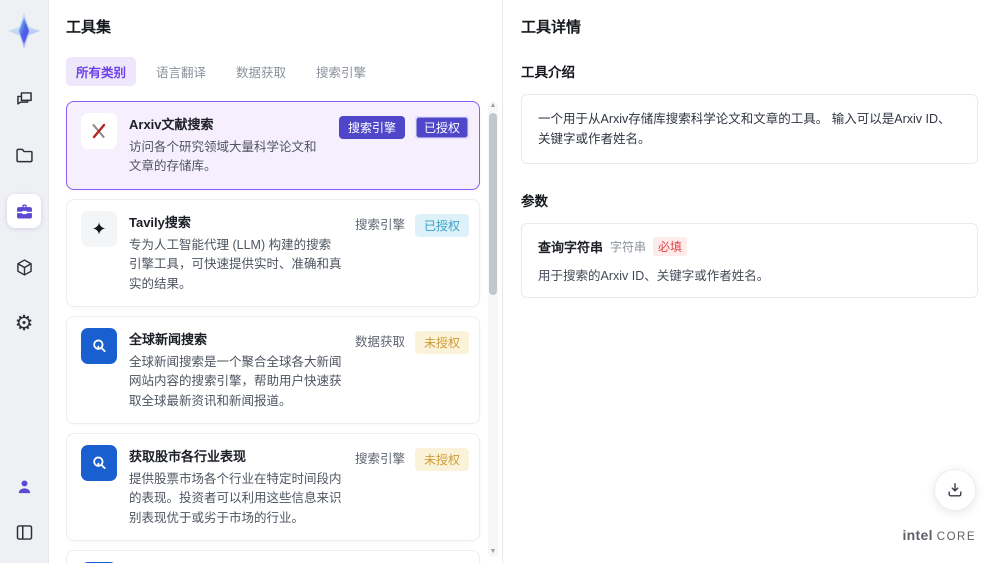 The width and height of the screenshot is (1000, 563). What do you see at coordinates (493, 552) in the screenshot?
I see `scrollbar-down-icon: ▼` at bounding box center [493, 552].